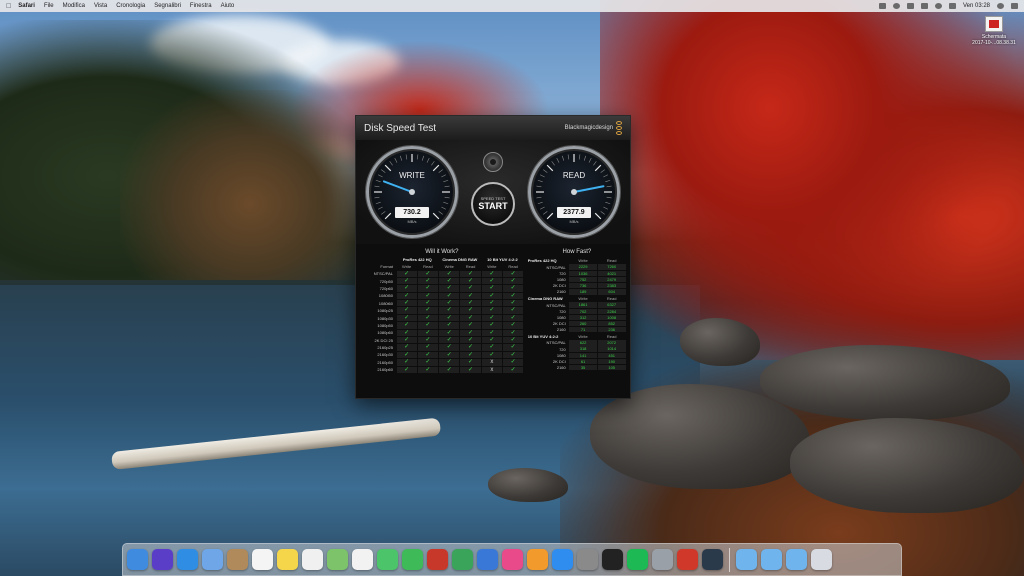 This screenshot has height=576, width=1024. I want to click on how-fast-heading: How Fast?, so click(577, 252).